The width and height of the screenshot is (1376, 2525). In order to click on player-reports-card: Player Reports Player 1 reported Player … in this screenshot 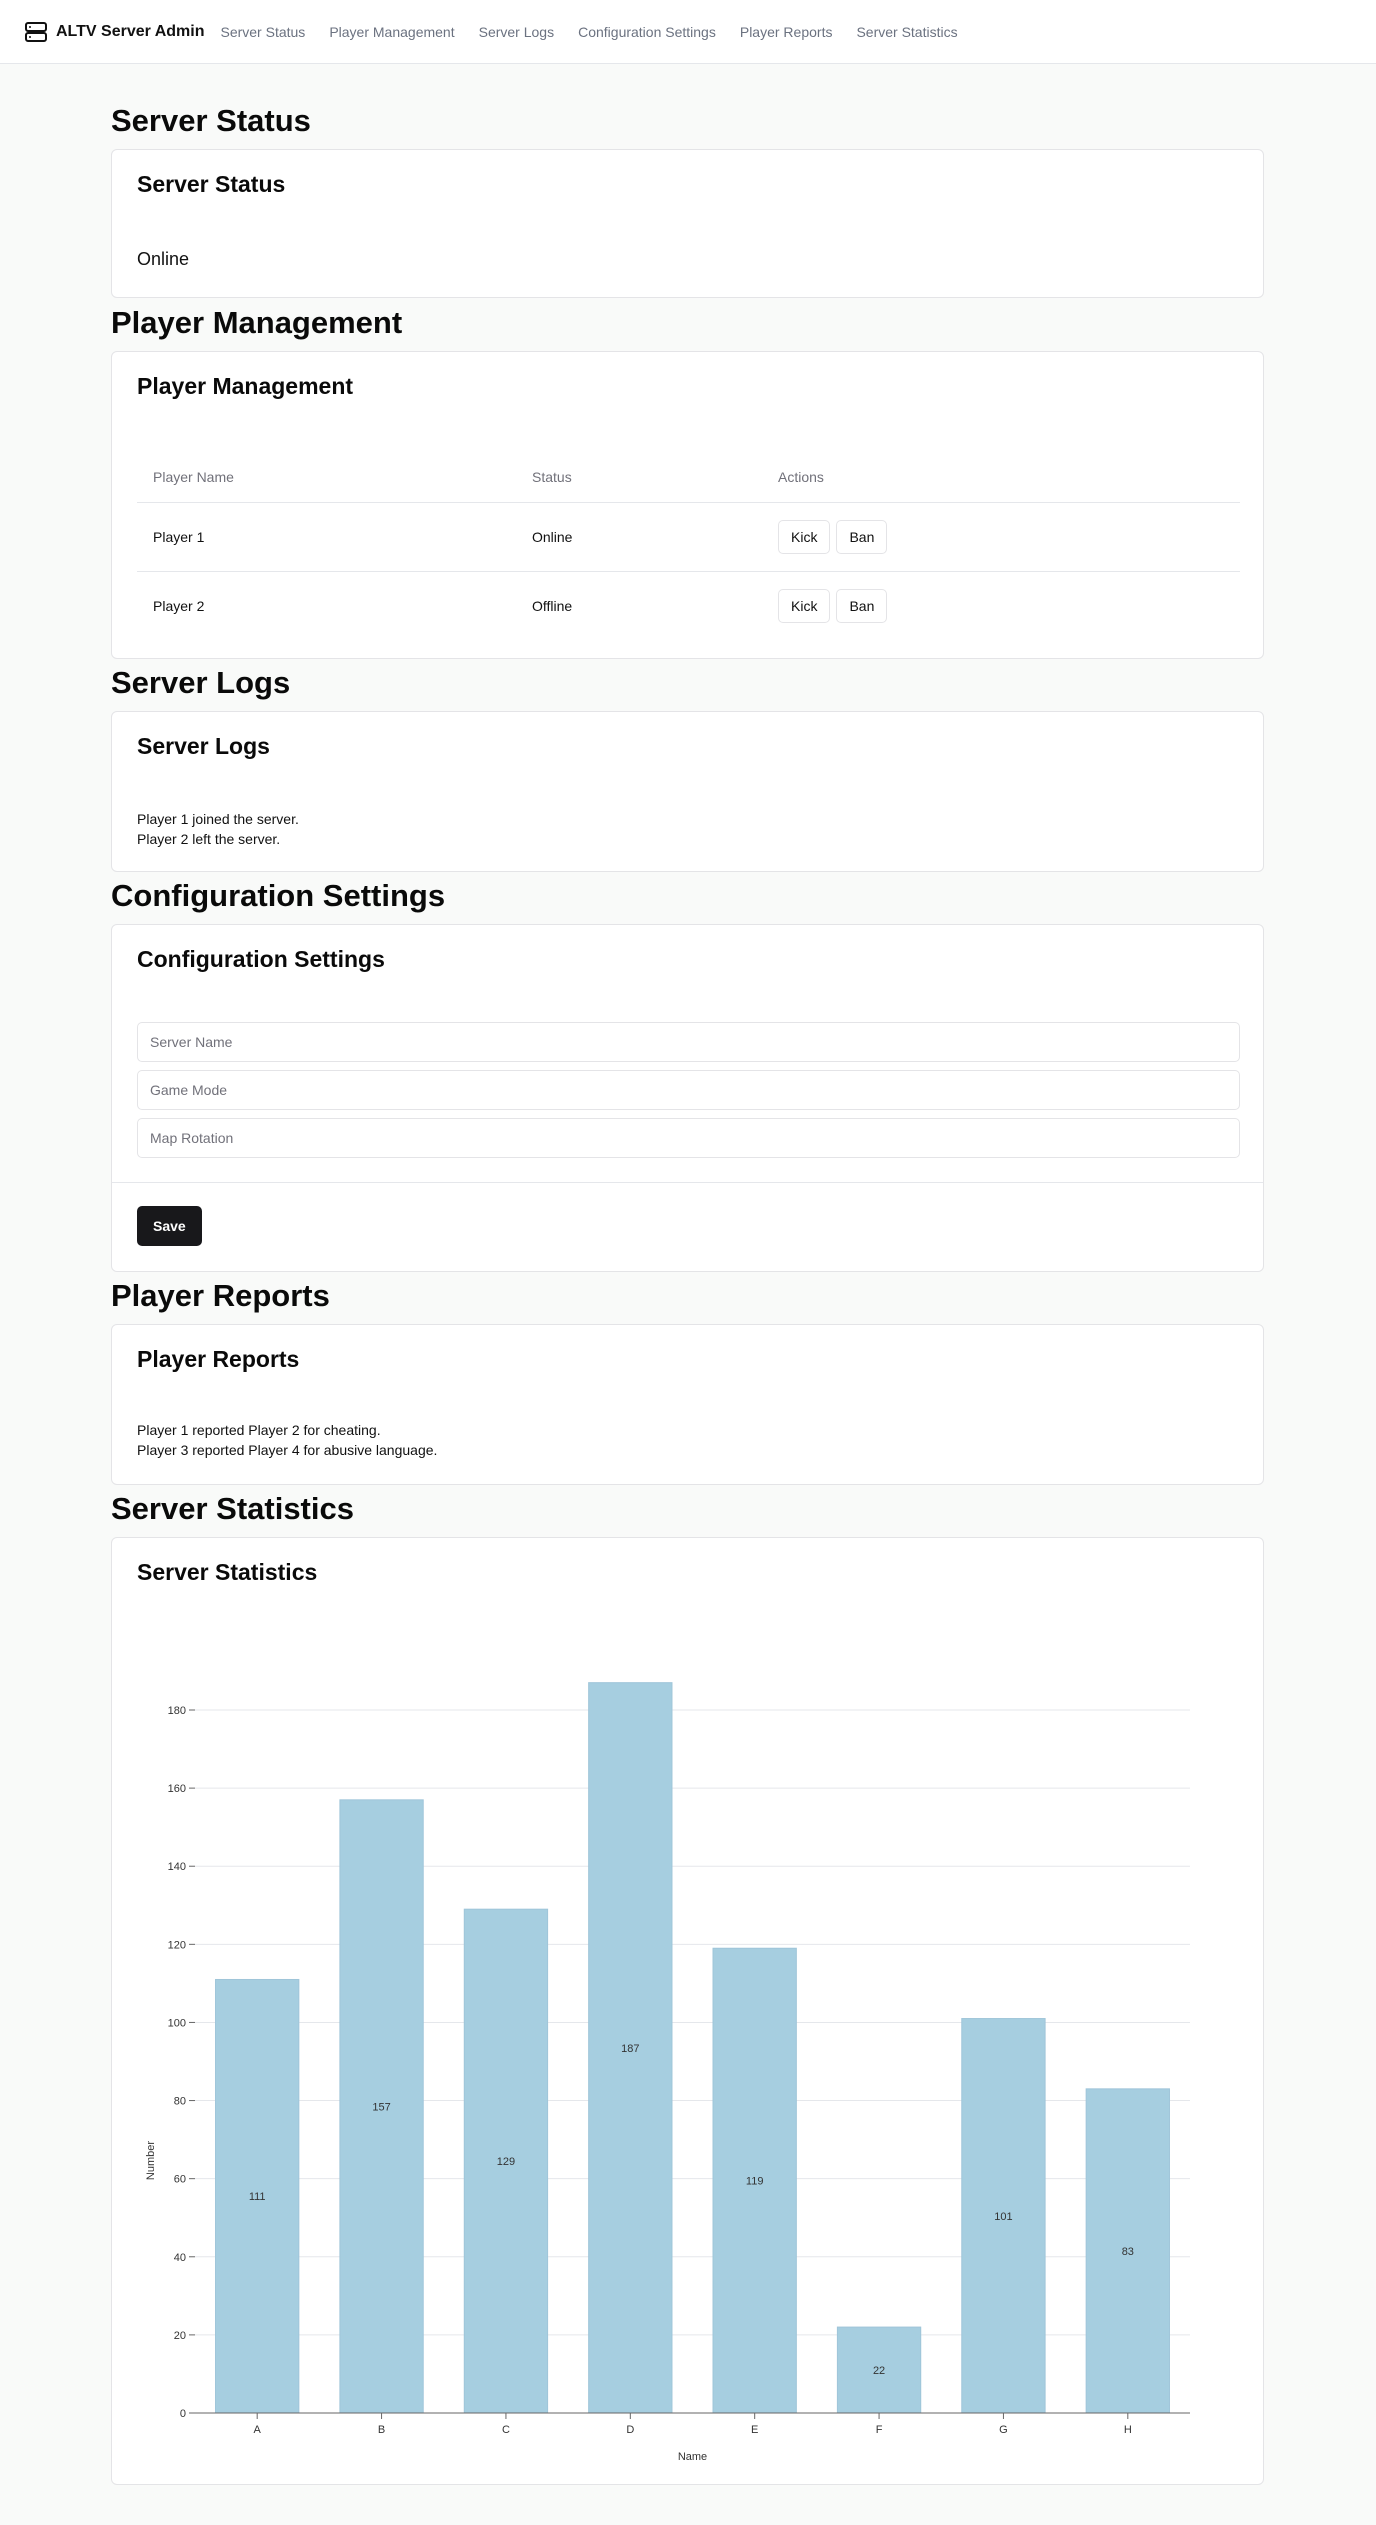, I will do `click(687, 1404)`.